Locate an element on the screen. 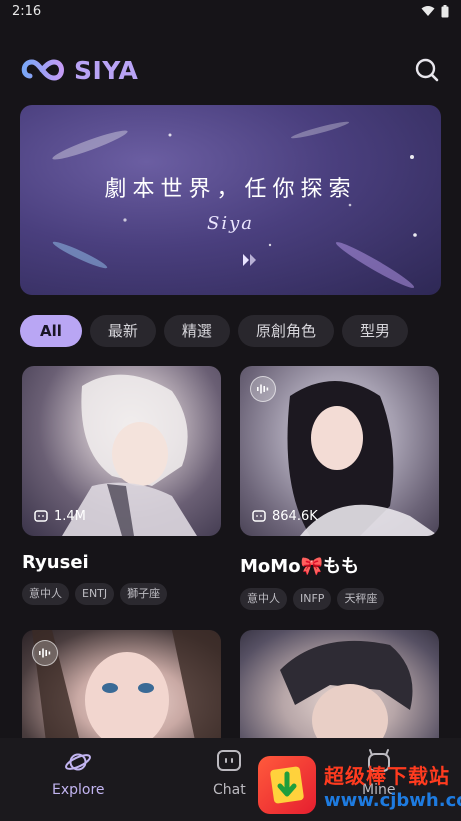 Image resolution: width=461 pixels, height=821 pixels. siya-logo-icon is located at coordinates (42, 70).